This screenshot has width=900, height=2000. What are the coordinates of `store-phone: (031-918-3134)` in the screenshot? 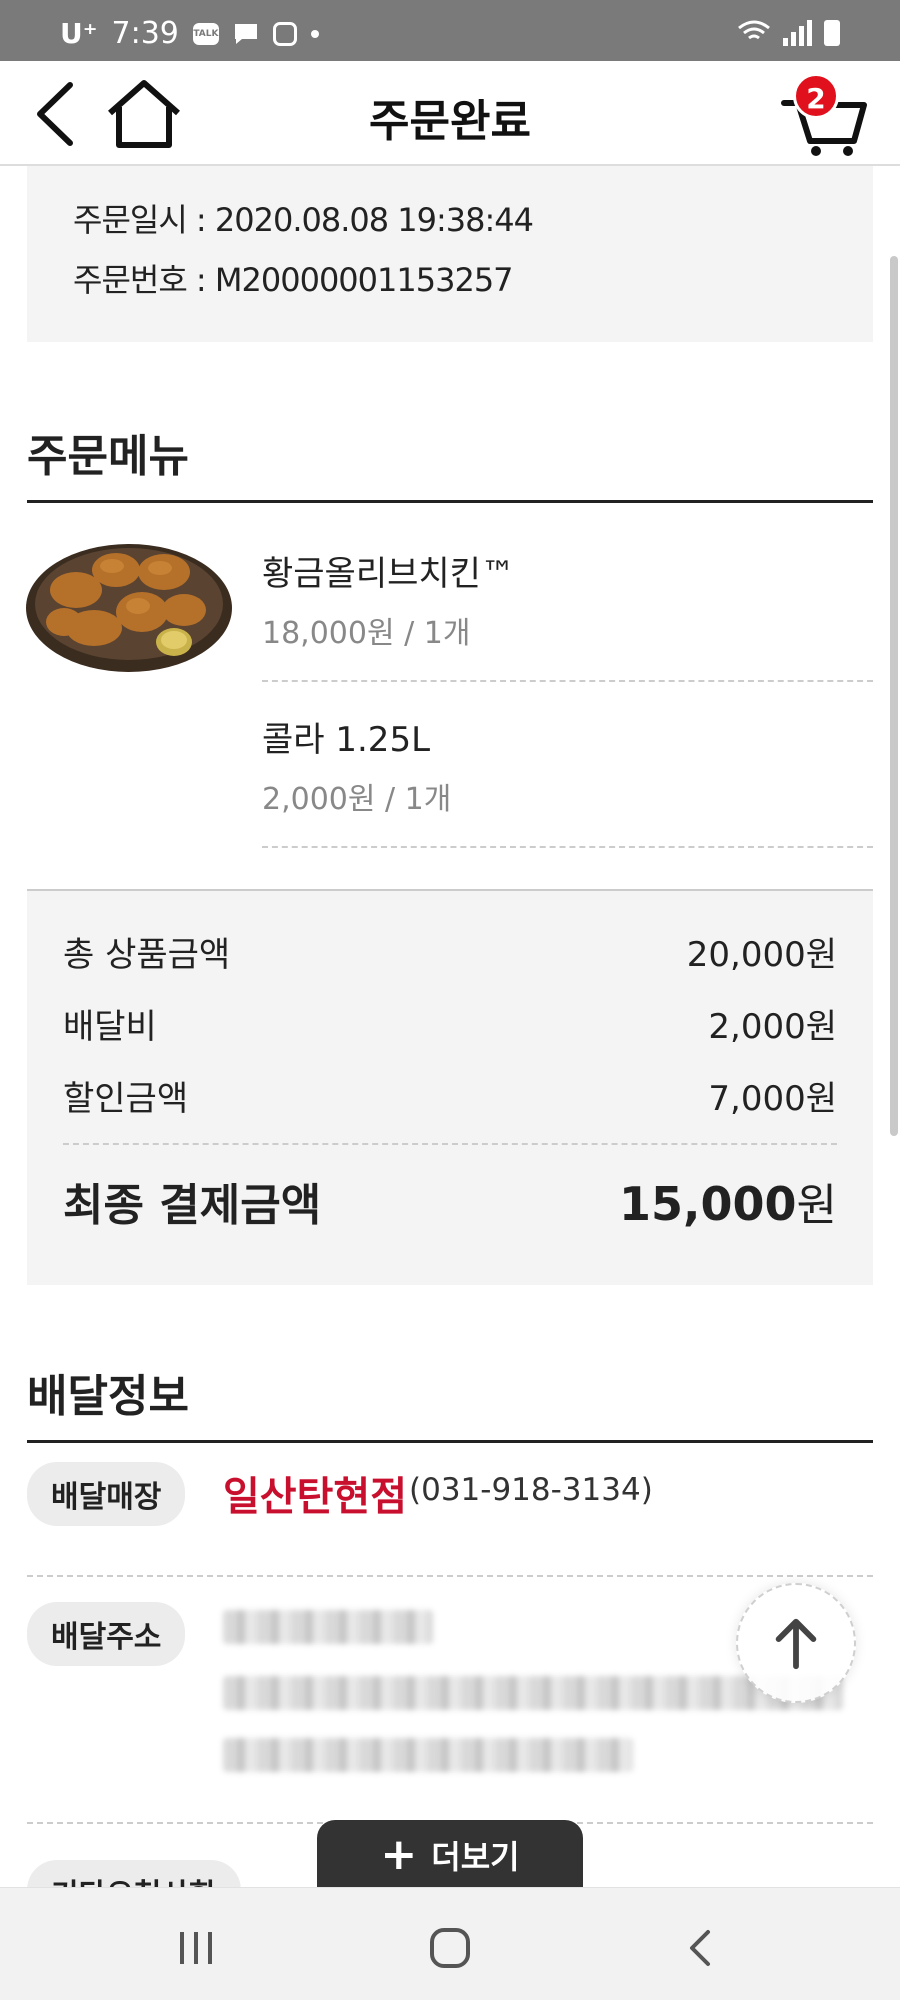 It's located at (531, 1490).